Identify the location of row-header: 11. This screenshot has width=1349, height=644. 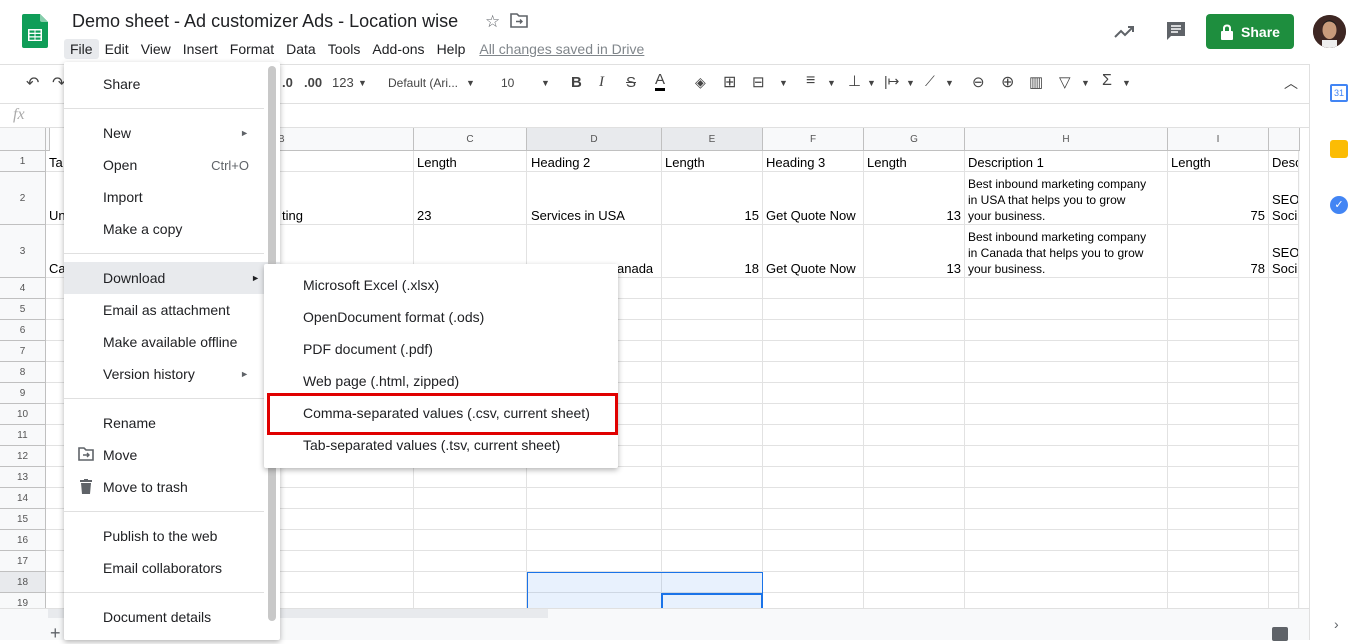
(23, 435).